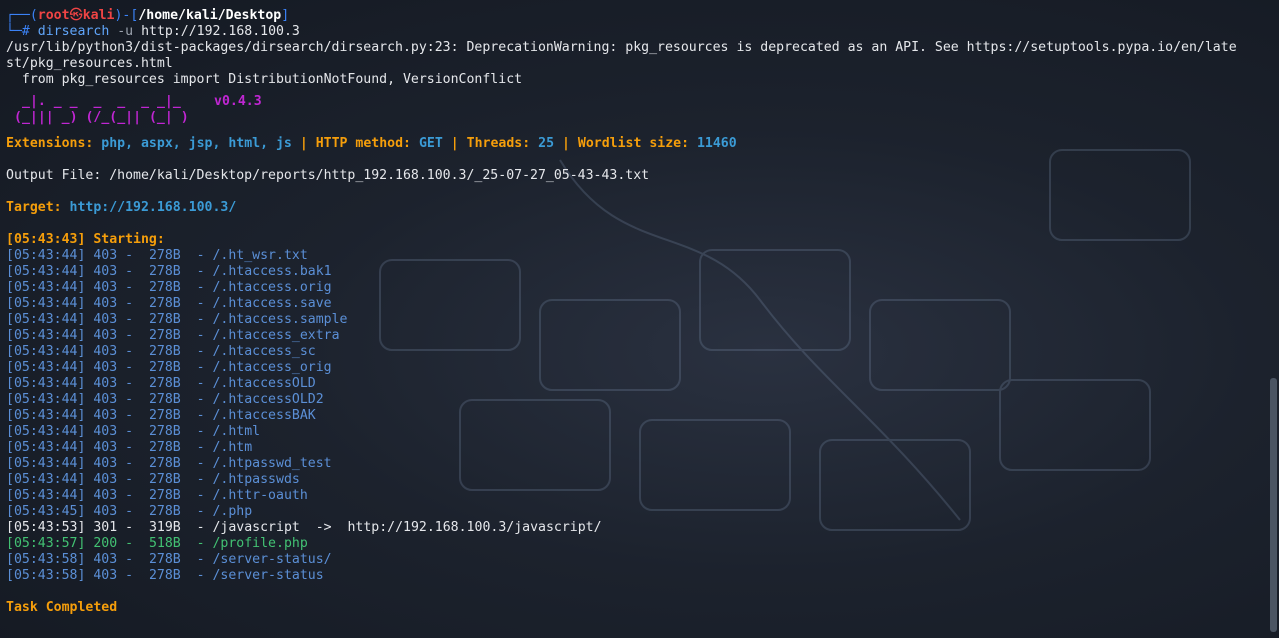  I want to click on threads-label: Threads:, so click(498, 143).